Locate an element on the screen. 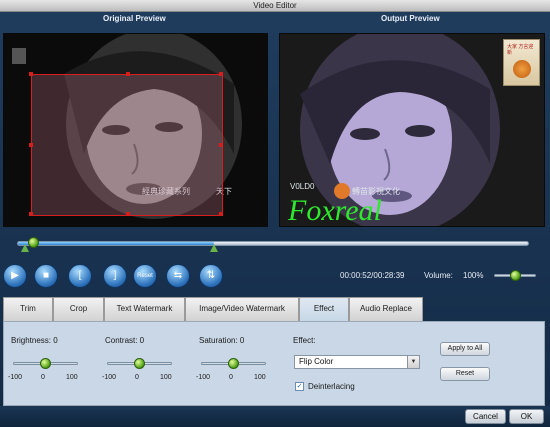 The width and height of the screenshot is (550, 427). tab-effect: Effect is located at coordinates (324, 309).